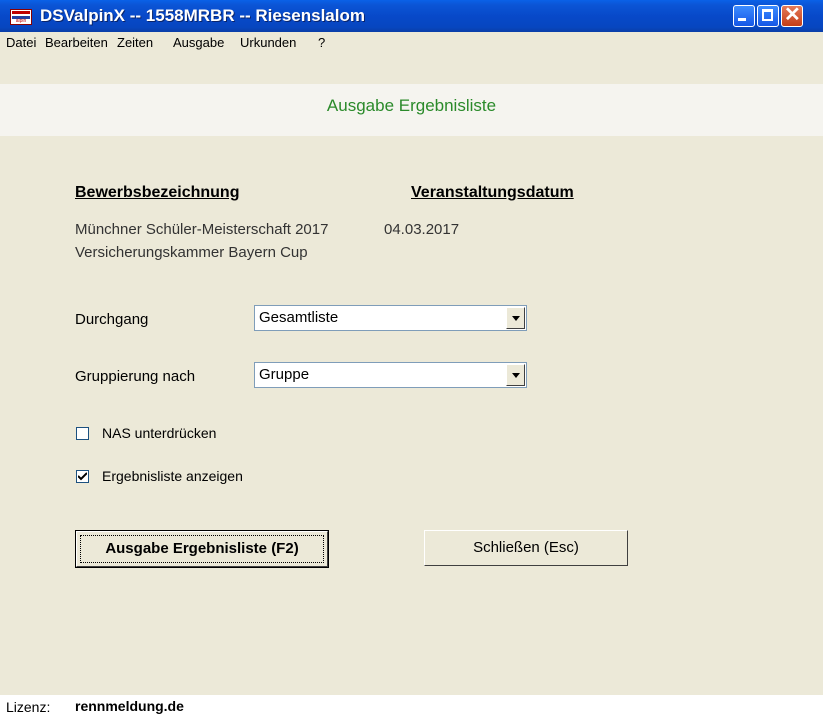 The image size is (823, 719). I want to click on nas-checkbox, so click(82, 433).